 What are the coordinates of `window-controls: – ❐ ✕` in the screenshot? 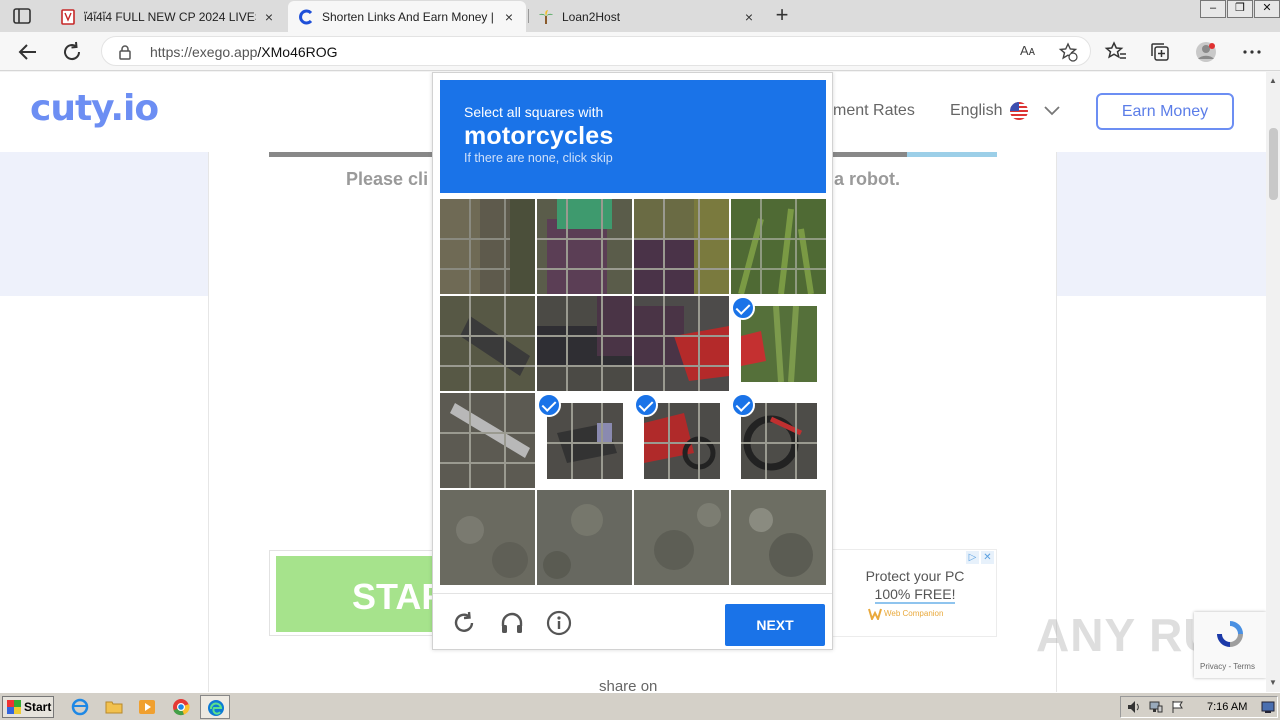 It's located at (1239, 9).